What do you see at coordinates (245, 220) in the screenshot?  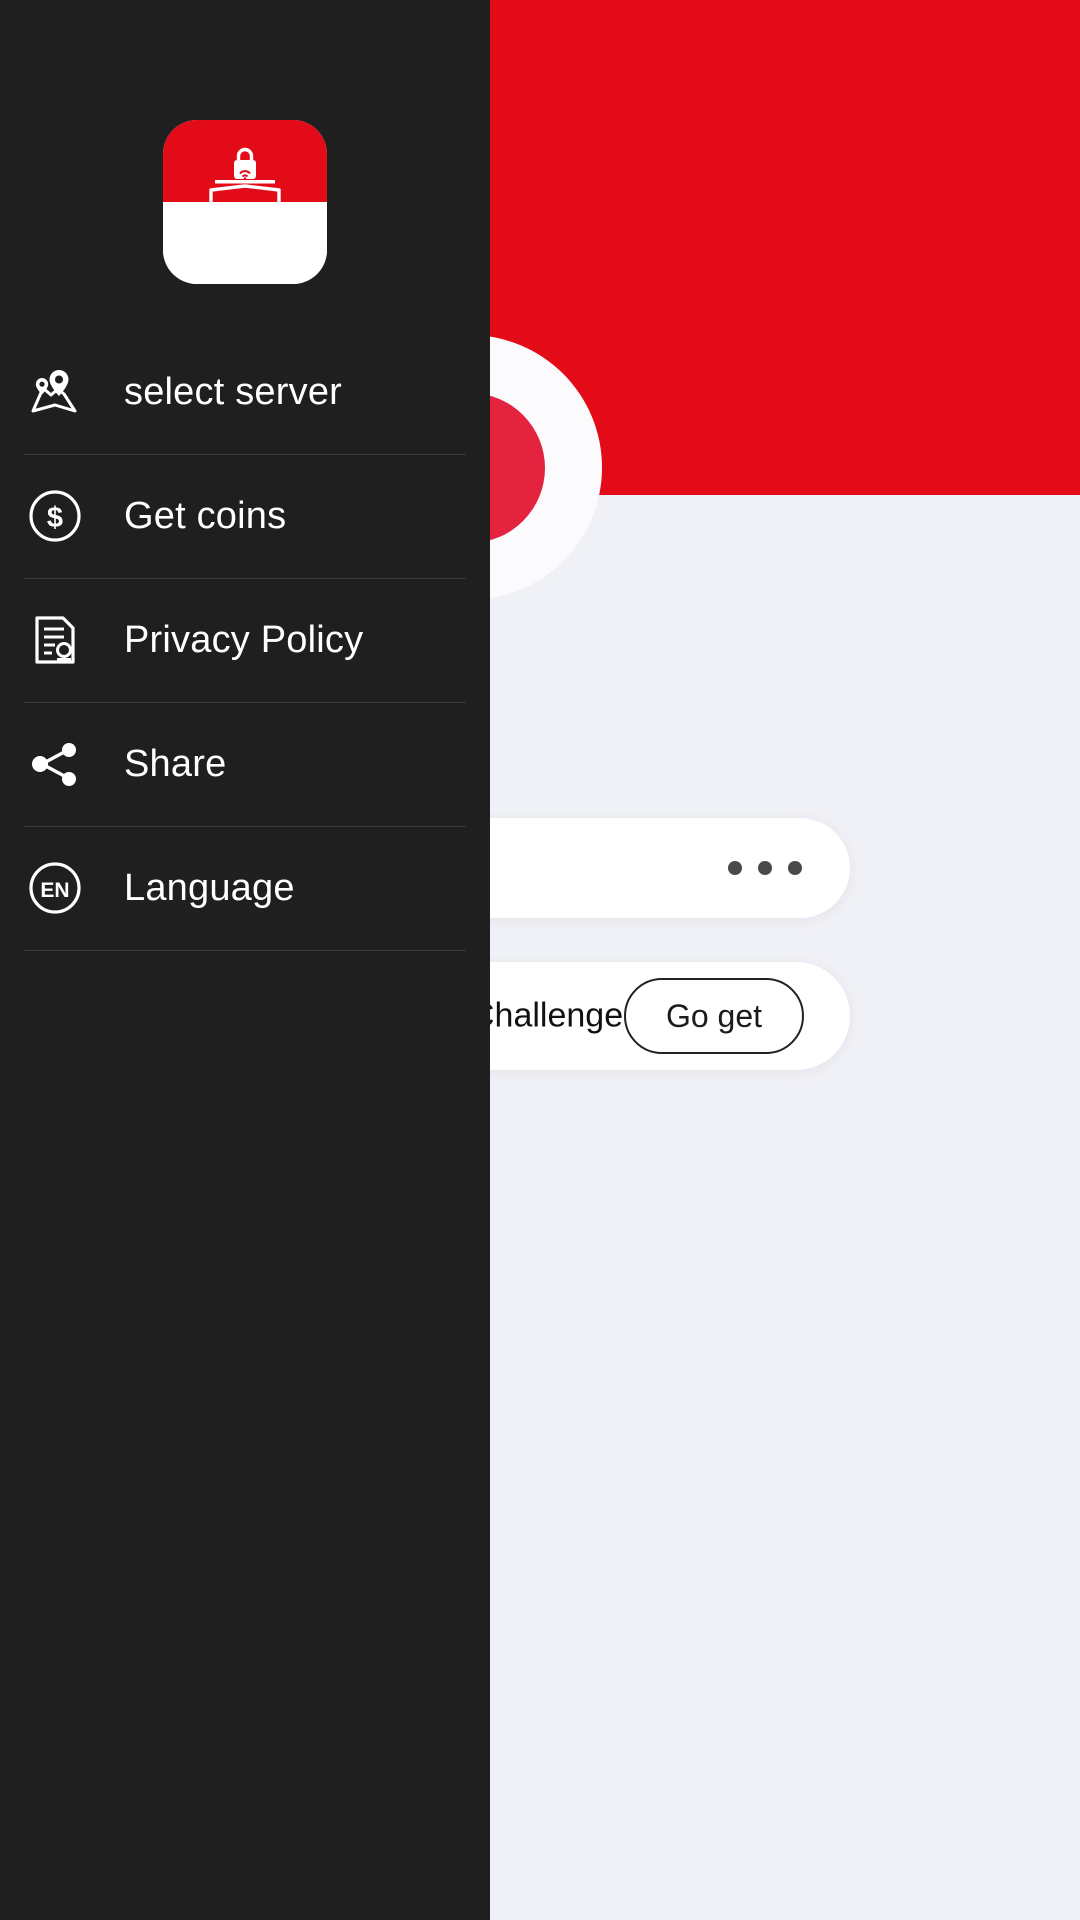 I see `svg-text: VPN` at bounding box center [245, 220].